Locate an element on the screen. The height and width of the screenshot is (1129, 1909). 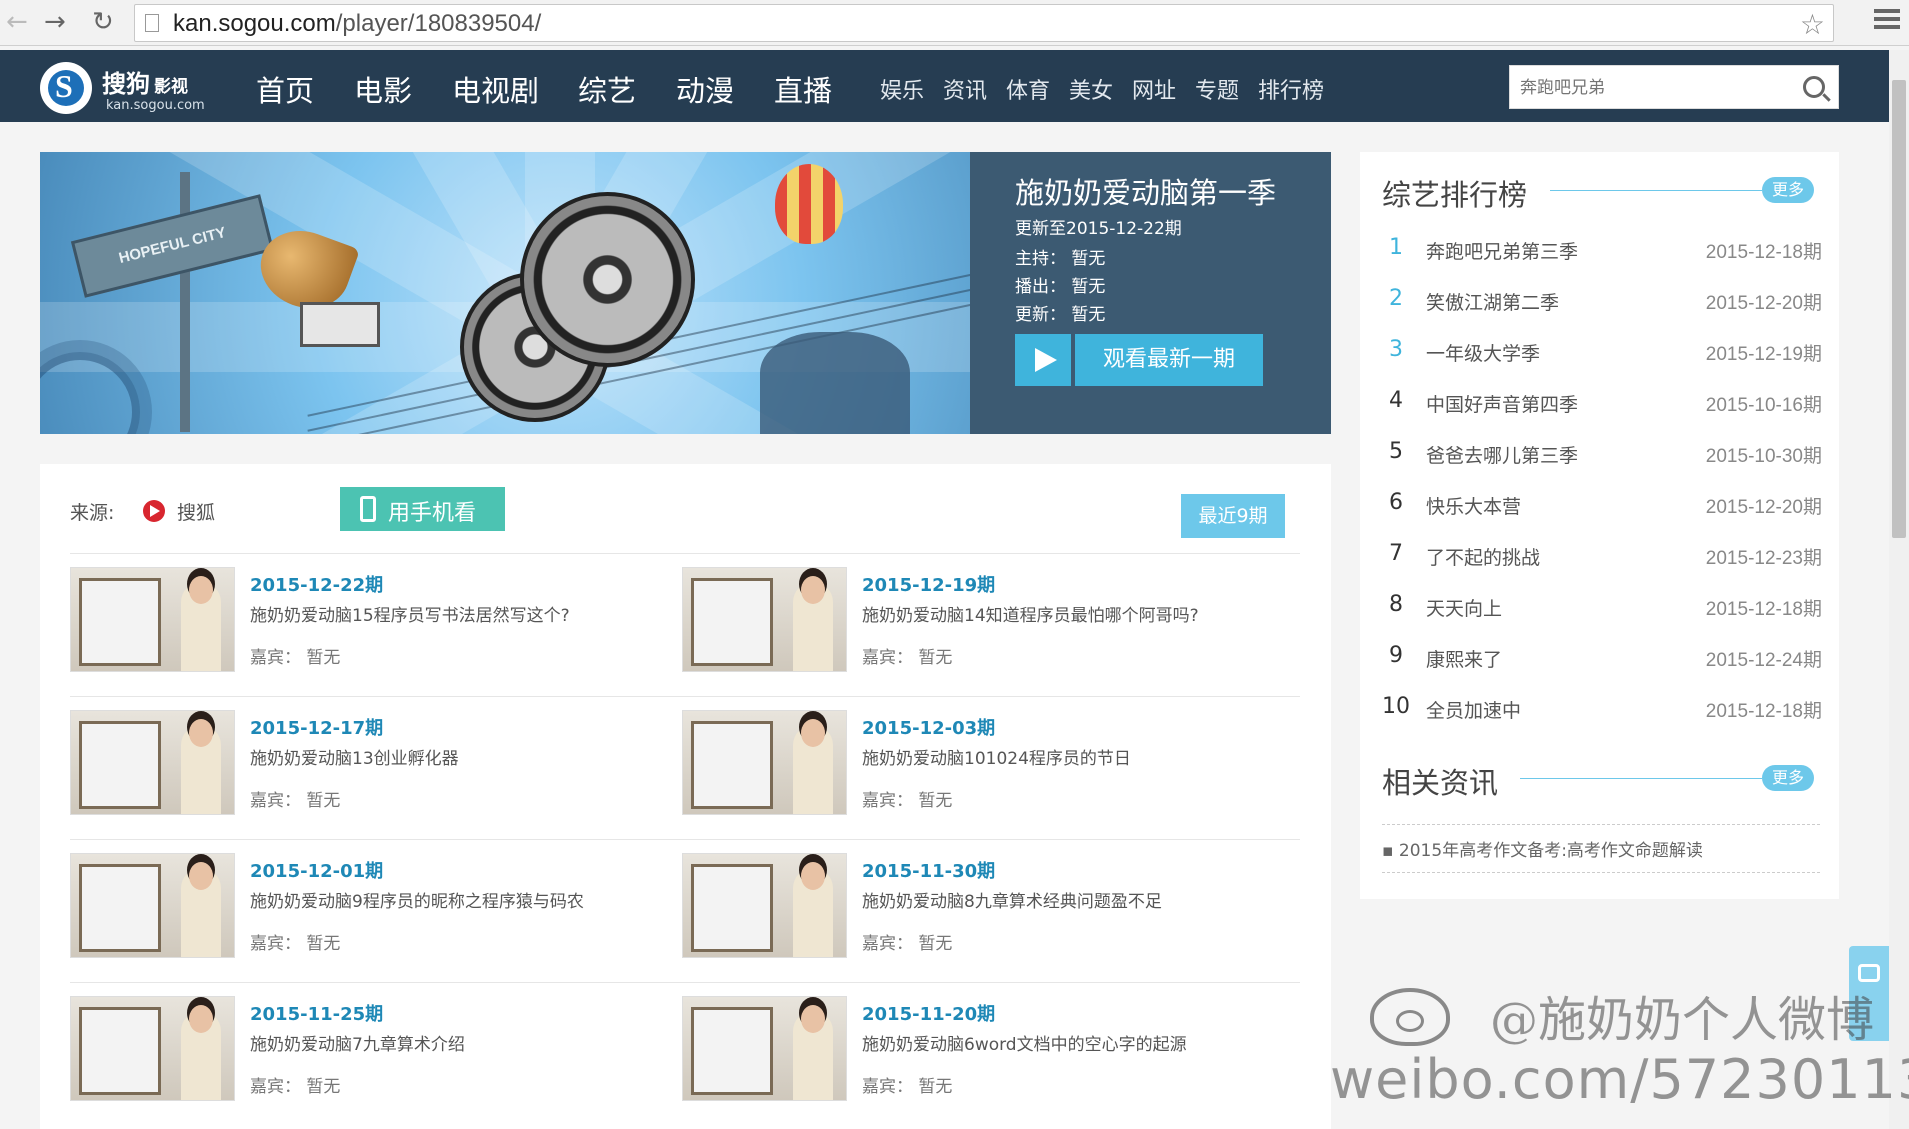
episode-title: 施奶奶爱动脑14知道程序员最怕哪个阿哥吗? is located at coordinates (1030, 613).